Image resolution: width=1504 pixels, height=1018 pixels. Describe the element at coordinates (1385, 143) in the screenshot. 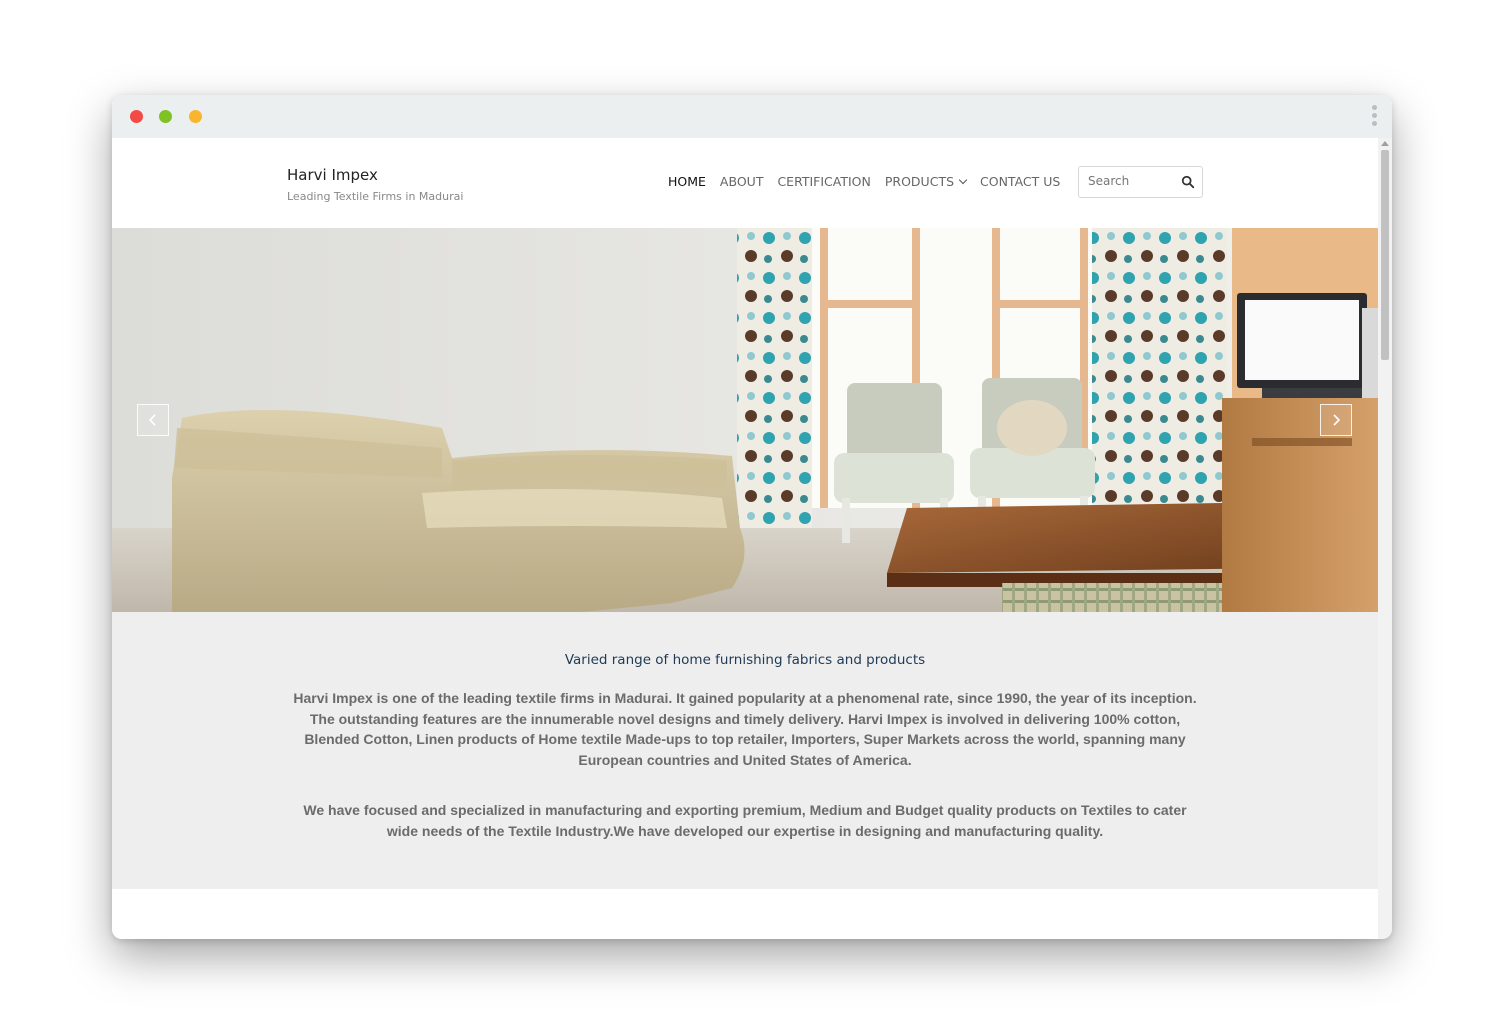

I see `scroll-up-icon` at that location.